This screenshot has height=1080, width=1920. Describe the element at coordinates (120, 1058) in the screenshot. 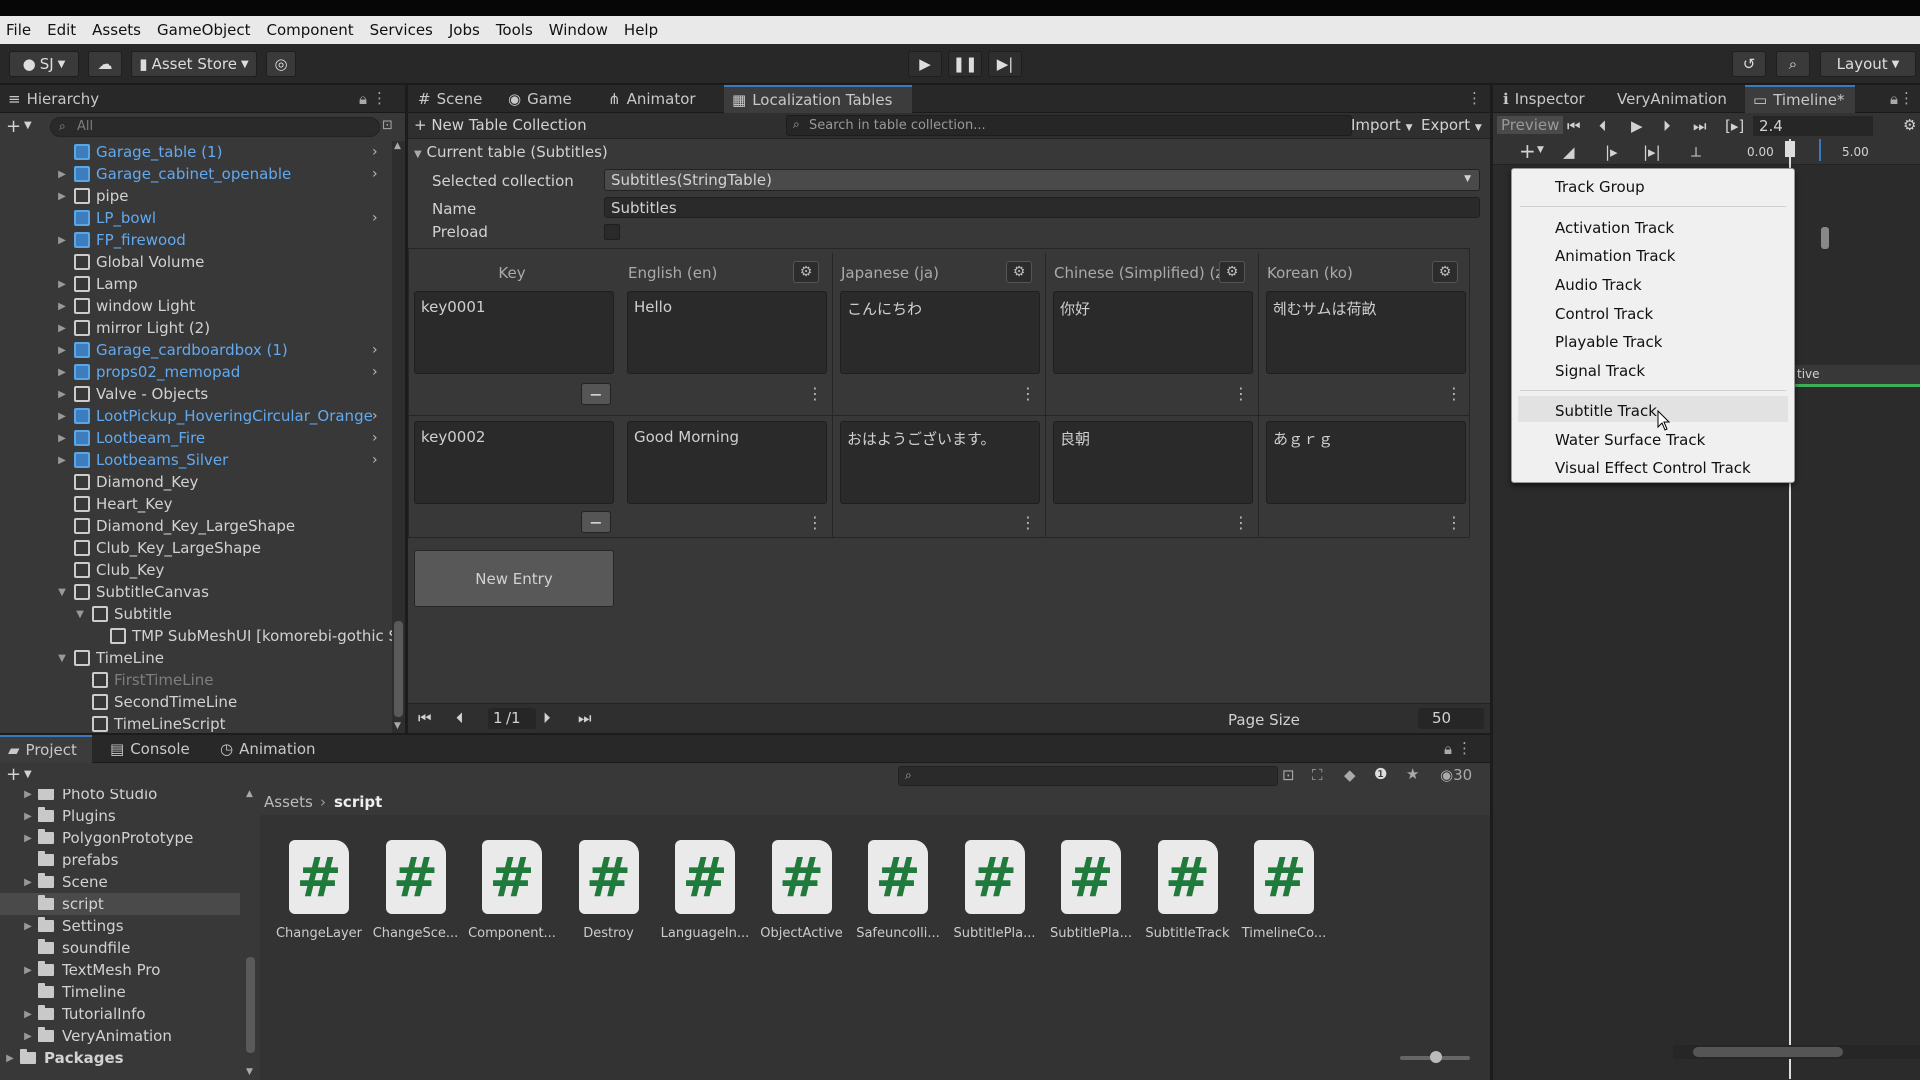

I see `folder-item: ▶ Packages` at that location.